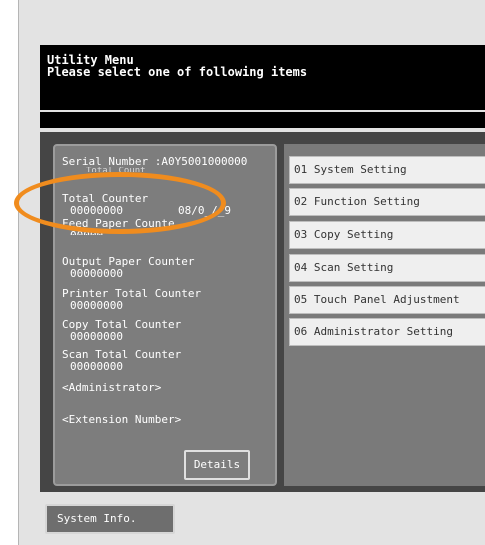 The width and height of the screenshot is (485, 545). Describe the element at coordinates (122, 324) in the screenshot. I see `copy-total-counter-label: Copy Total Counter` at that location.